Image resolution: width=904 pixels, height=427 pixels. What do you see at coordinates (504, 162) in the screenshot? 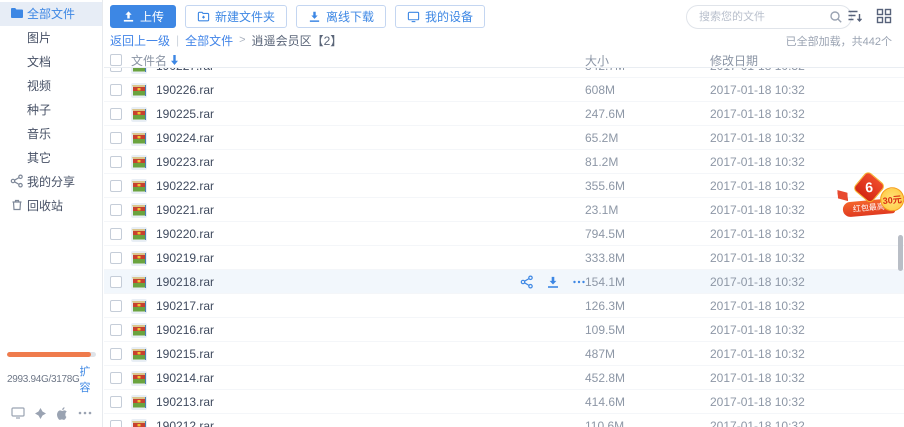
I see `table-row: 190223.rar 81.2M 2017-01-18 10:32` at bounding box center [504, 162].